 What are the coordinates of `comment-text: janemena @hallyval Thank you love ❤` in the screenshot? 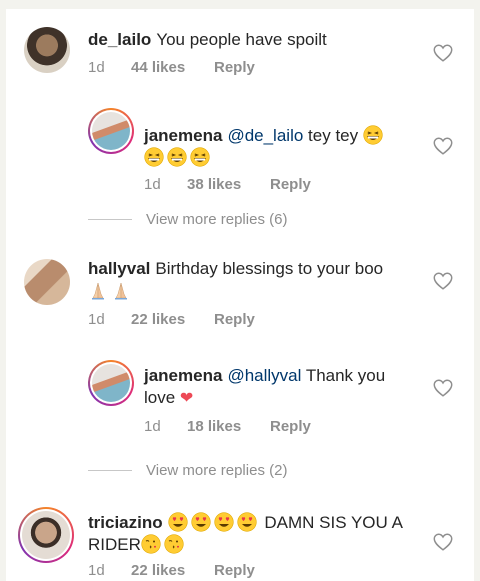 It's located at (274, 387).